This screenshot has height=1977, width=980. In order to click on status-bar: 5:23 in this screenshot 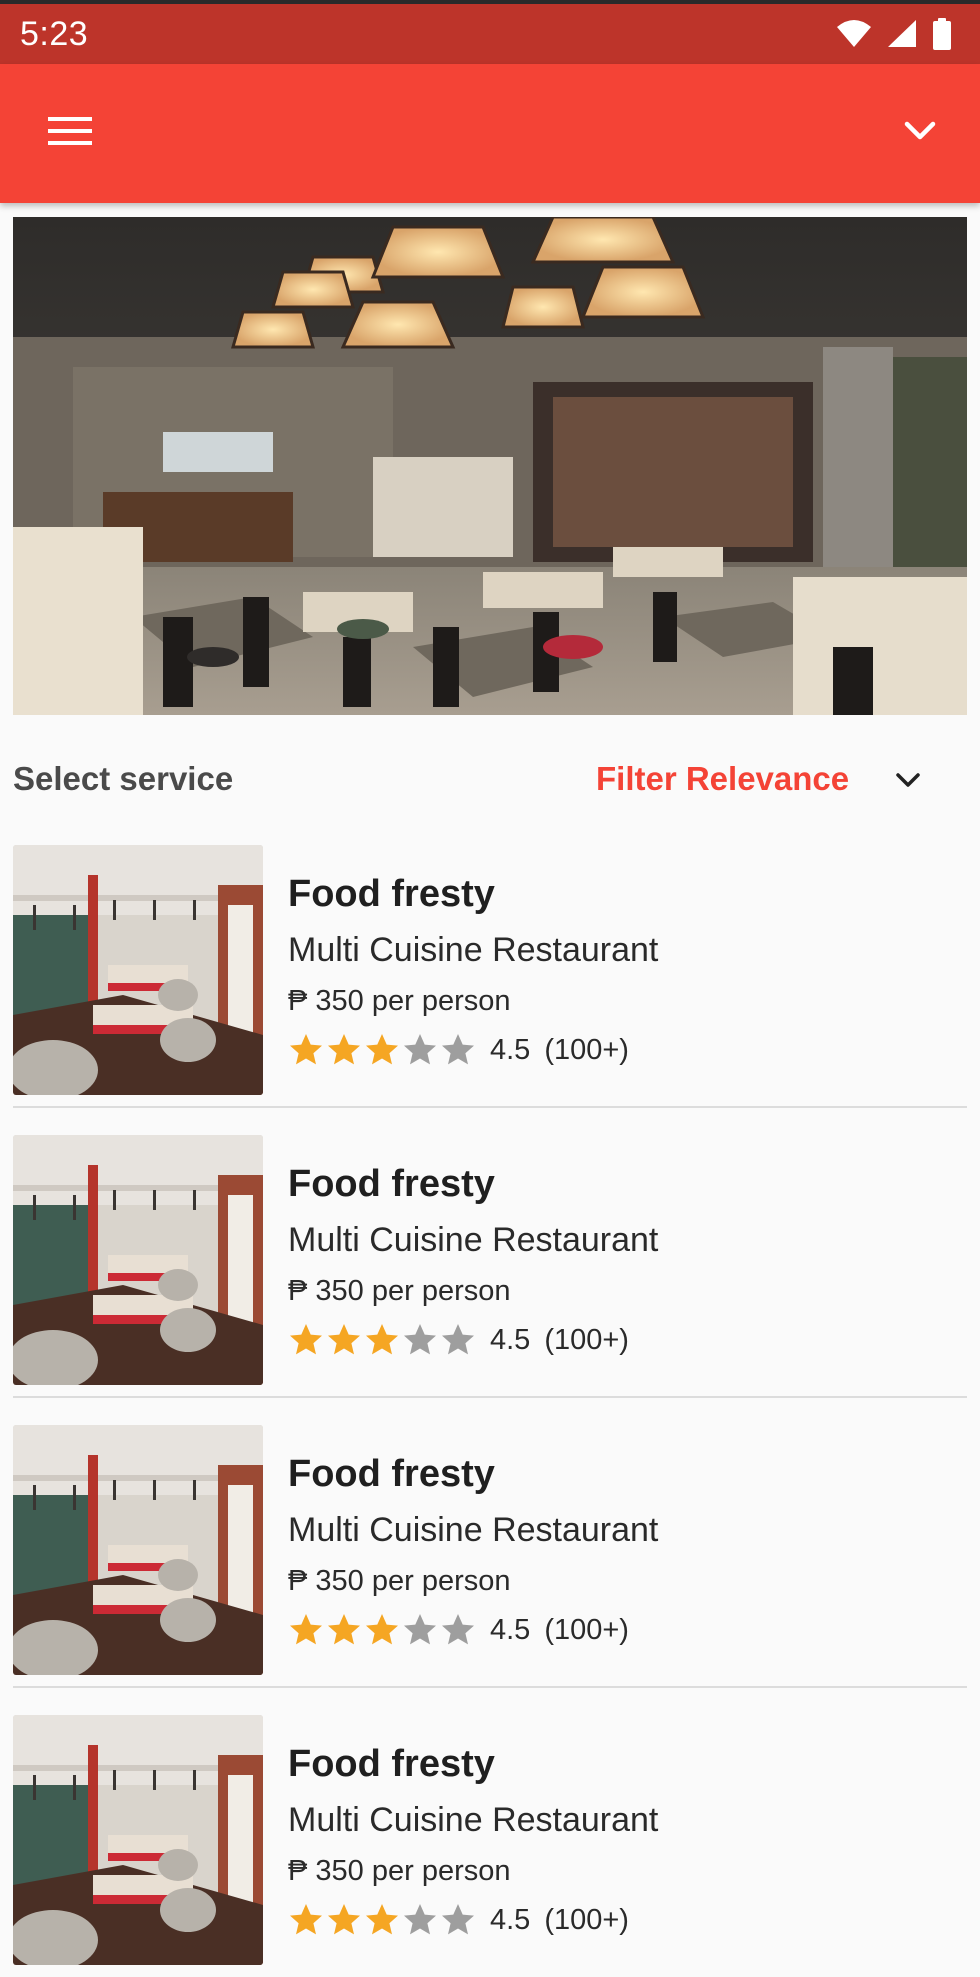, I will do `click(490, 32)`.